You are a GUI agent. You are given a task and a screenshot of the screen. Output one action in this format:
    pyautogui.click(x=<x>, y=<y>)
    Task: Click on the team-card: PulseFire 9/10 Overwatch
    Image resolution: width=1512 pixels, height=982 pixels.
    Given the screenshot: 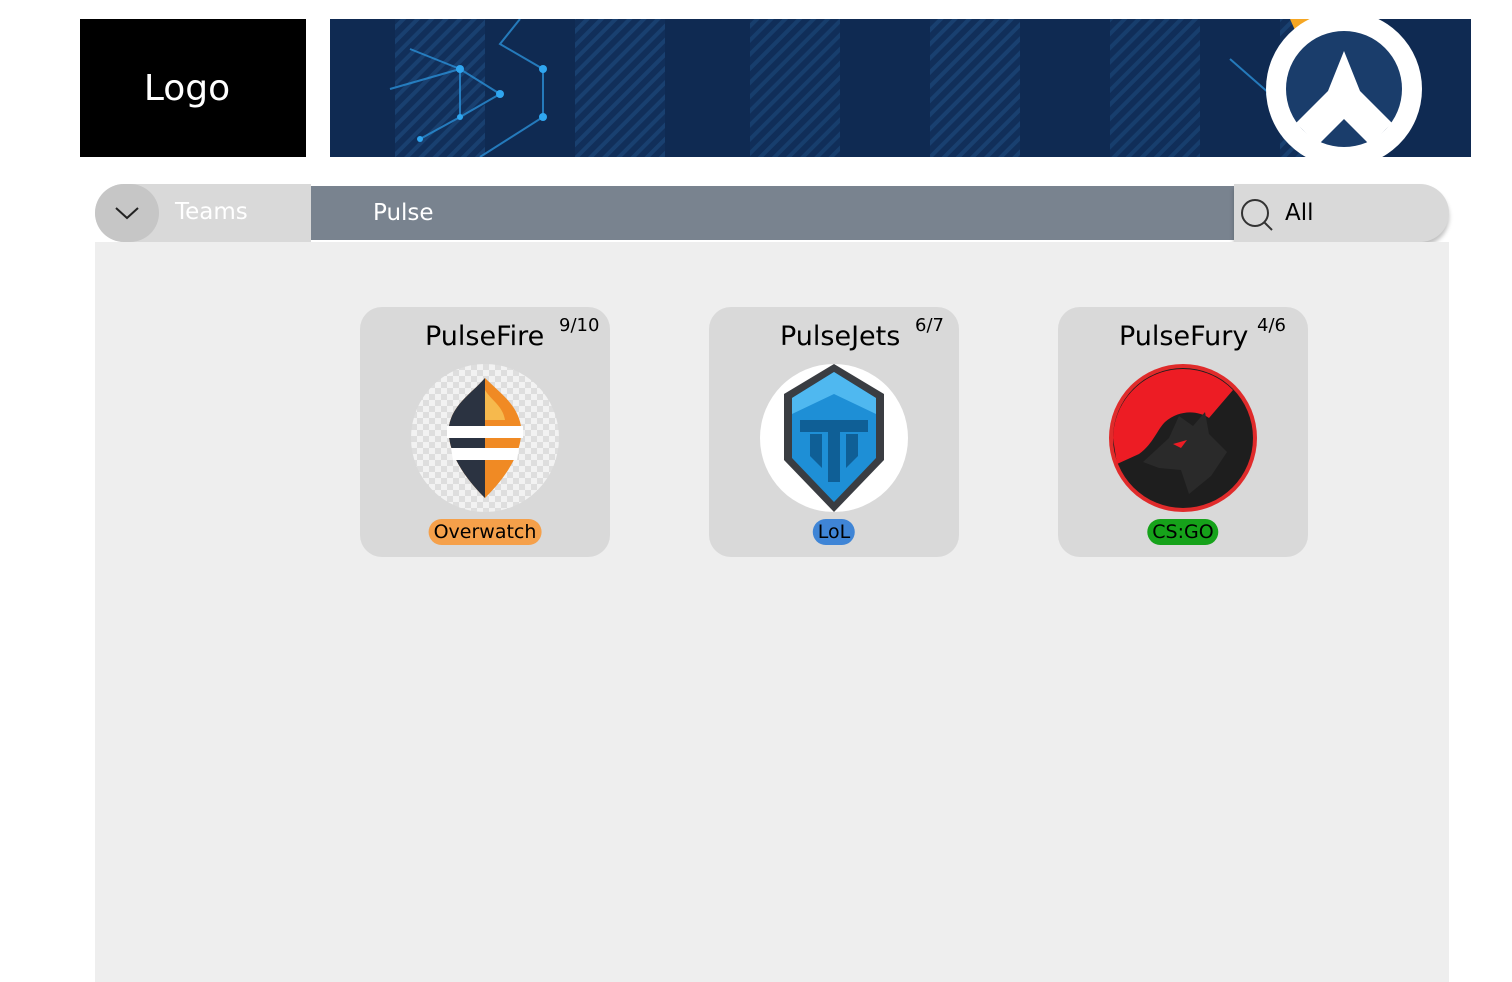 What is the action you would take?
    pyautogui.click(x=485, y=432)
    